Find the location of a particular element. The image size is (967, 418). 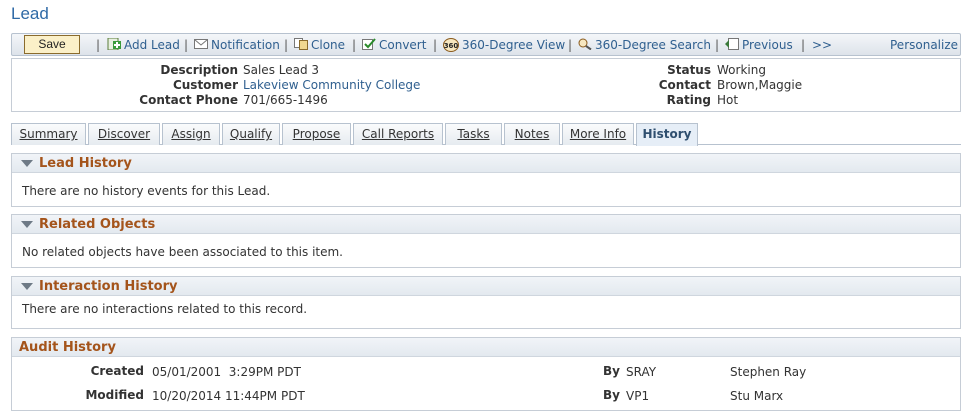

save-button: Save is located at coordinates (52, 44).